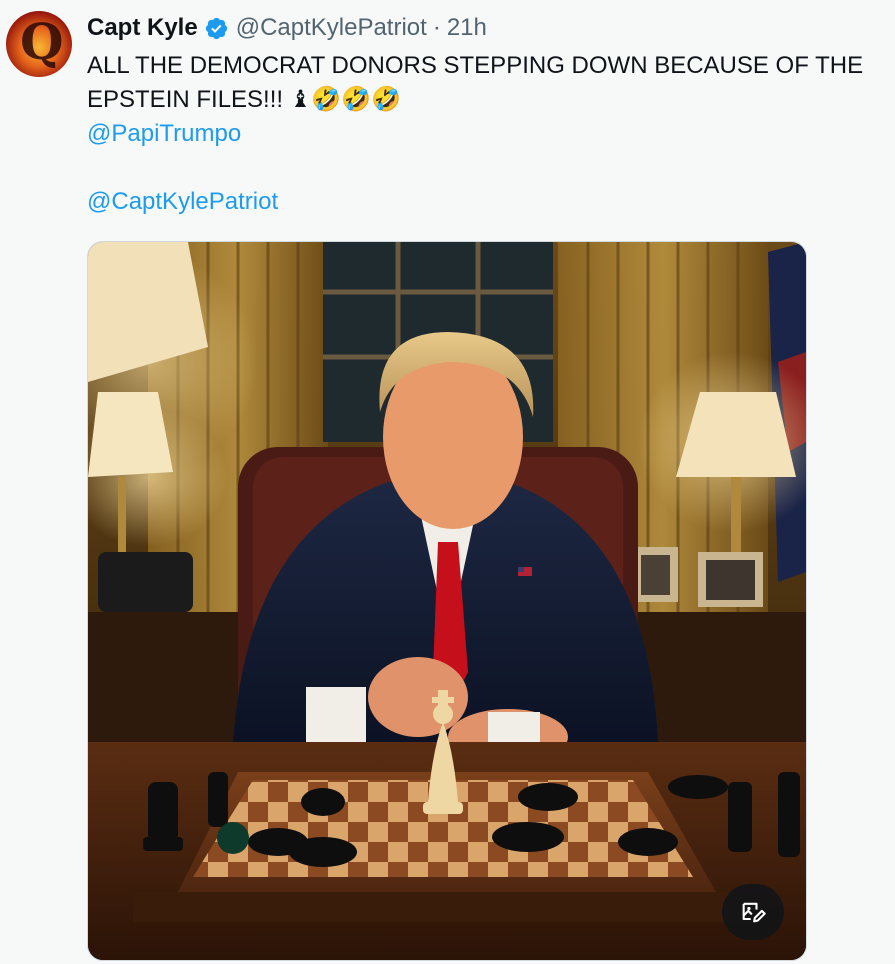  What do you see at coordinates (331, 28) in the screenshot?
I see `author-handle: @CaptKylePatriot` at bounding box center [331, 28].